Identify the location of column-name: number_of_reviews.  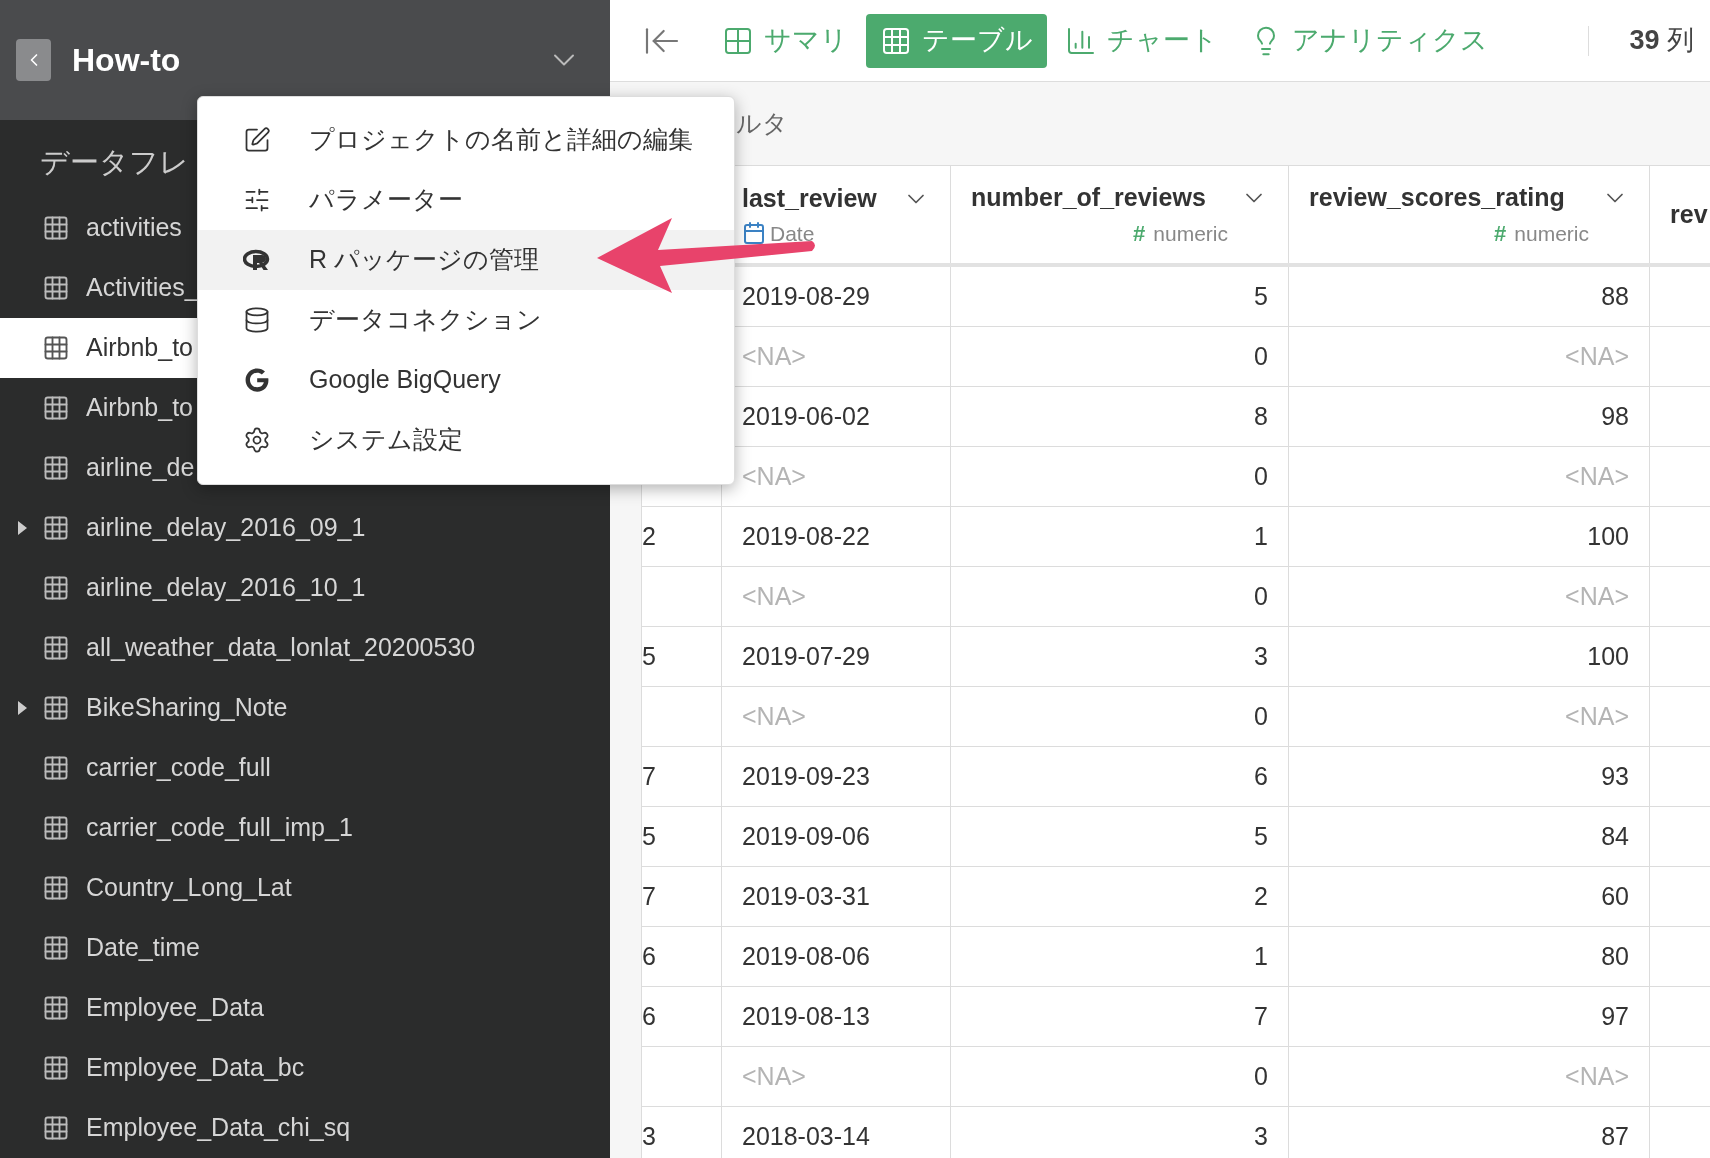
(1088, 198).